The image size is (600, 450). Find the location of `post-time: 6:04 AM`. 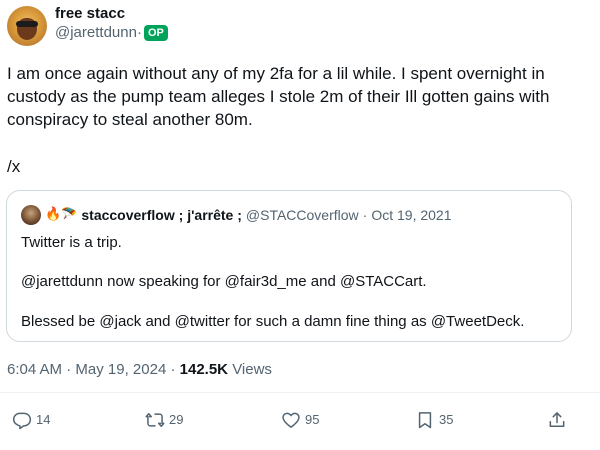

post-time: 6:04 AM is located at coordinates (34, 369).